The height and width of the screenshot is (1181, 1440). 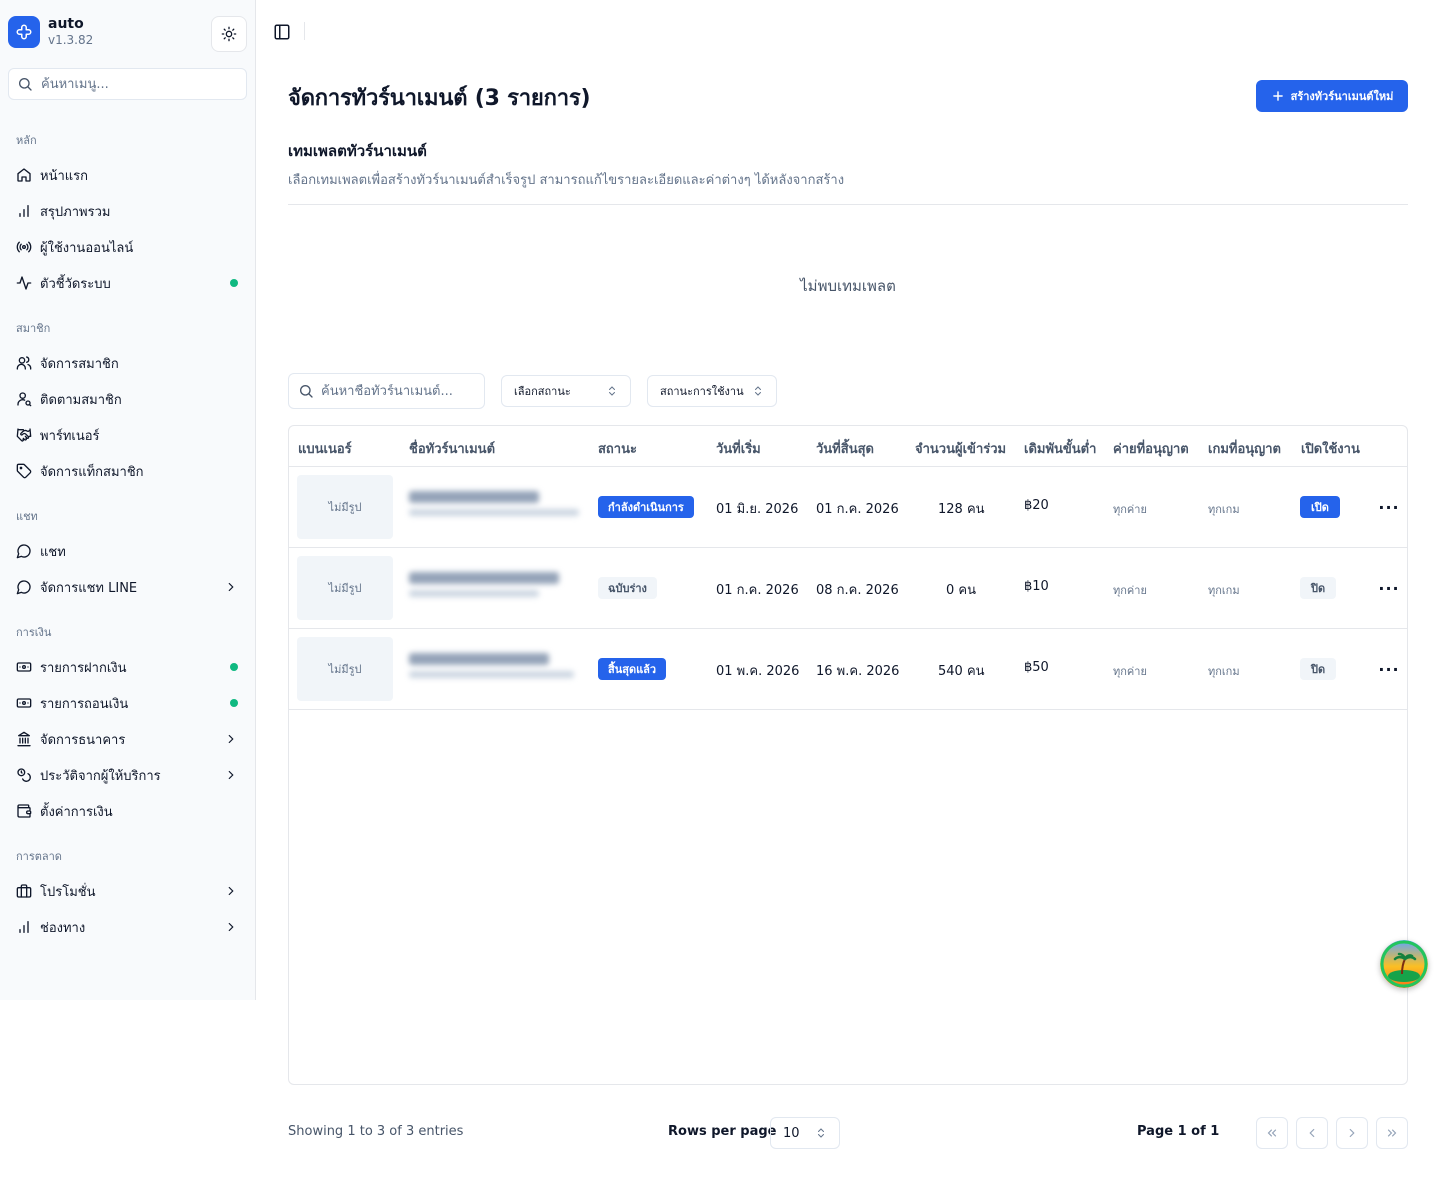 What do you see at coordinates (75, 212) in the screenshot?
I see `sidebar-item-label: สรุปภาพรวม` at bounding box center [75, 212].